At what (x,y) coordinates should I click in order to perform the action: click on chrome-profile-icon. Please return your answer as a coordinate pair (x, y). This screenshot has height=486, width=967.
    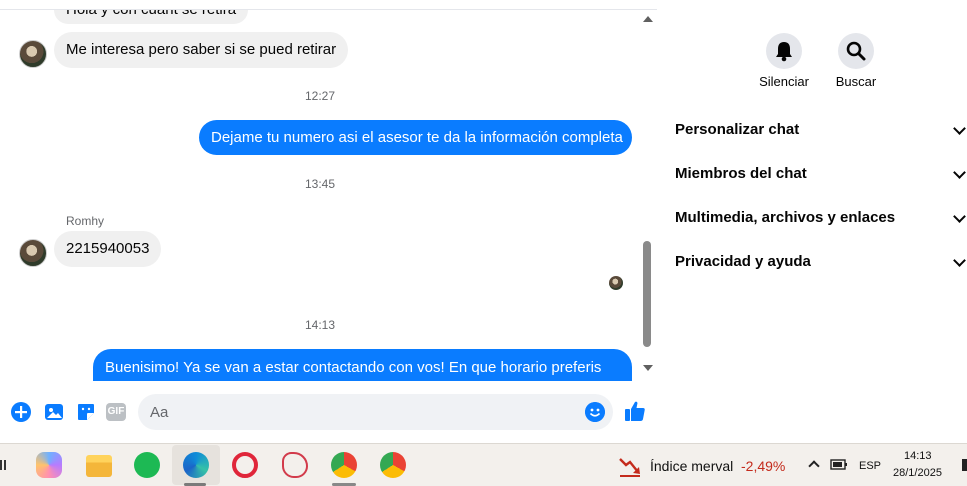
    Looking at the image, I should click on (344, 465).